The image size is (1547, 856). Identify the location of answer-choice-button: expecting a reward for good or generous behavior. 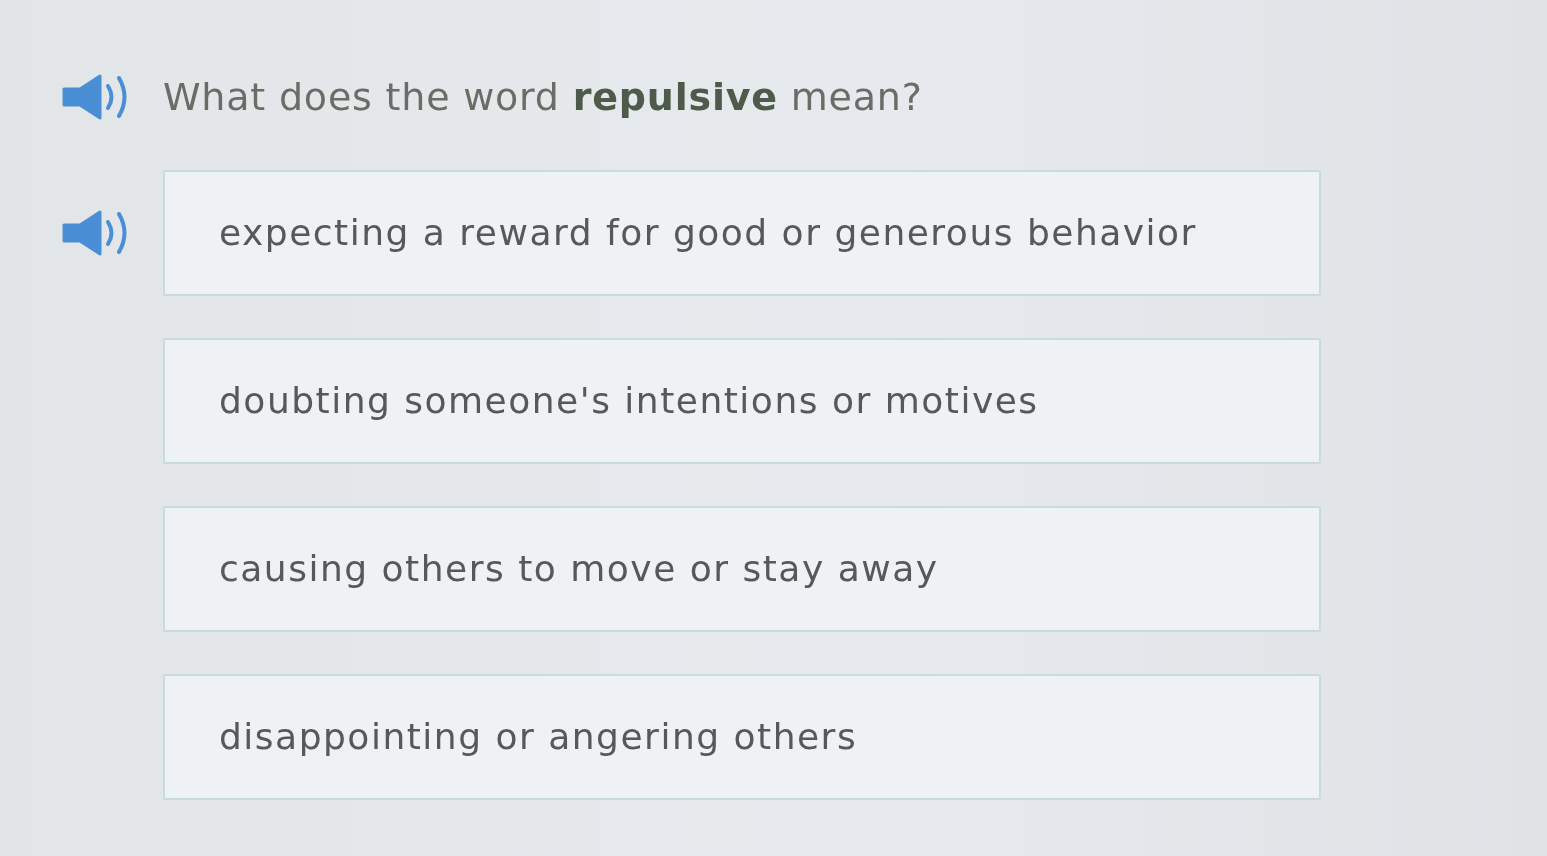
(742, 233).